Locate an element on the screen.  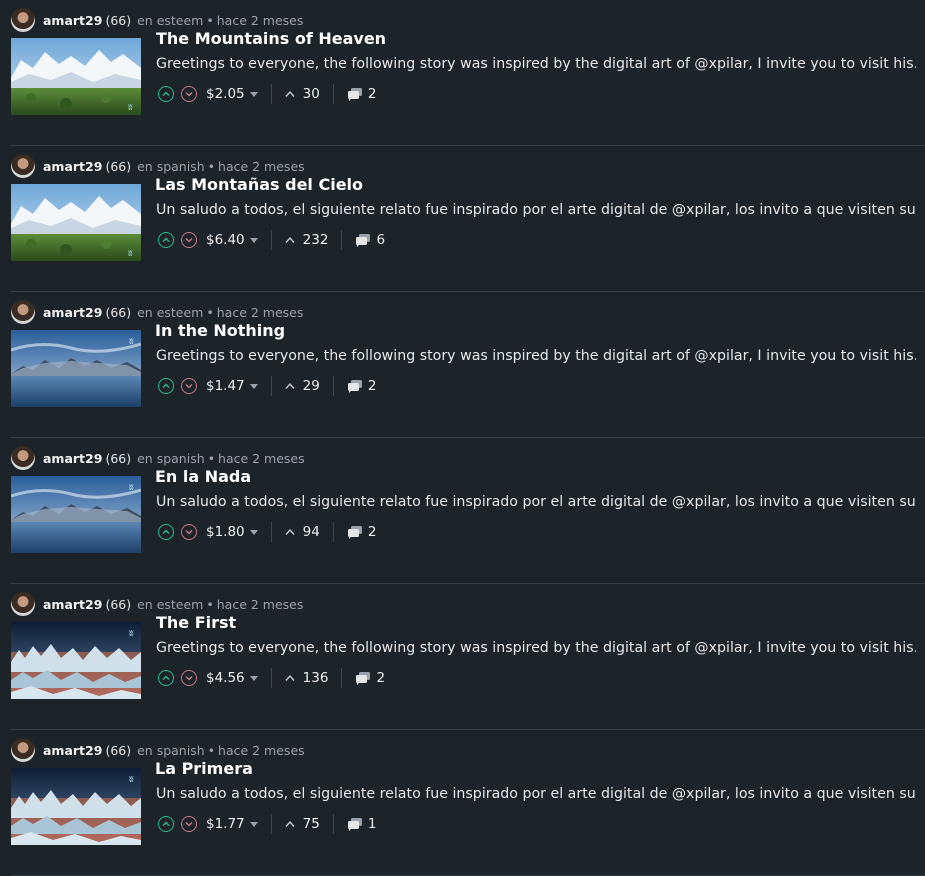
payout-dropdown: $1.77 is located at coordinates (232, 824).